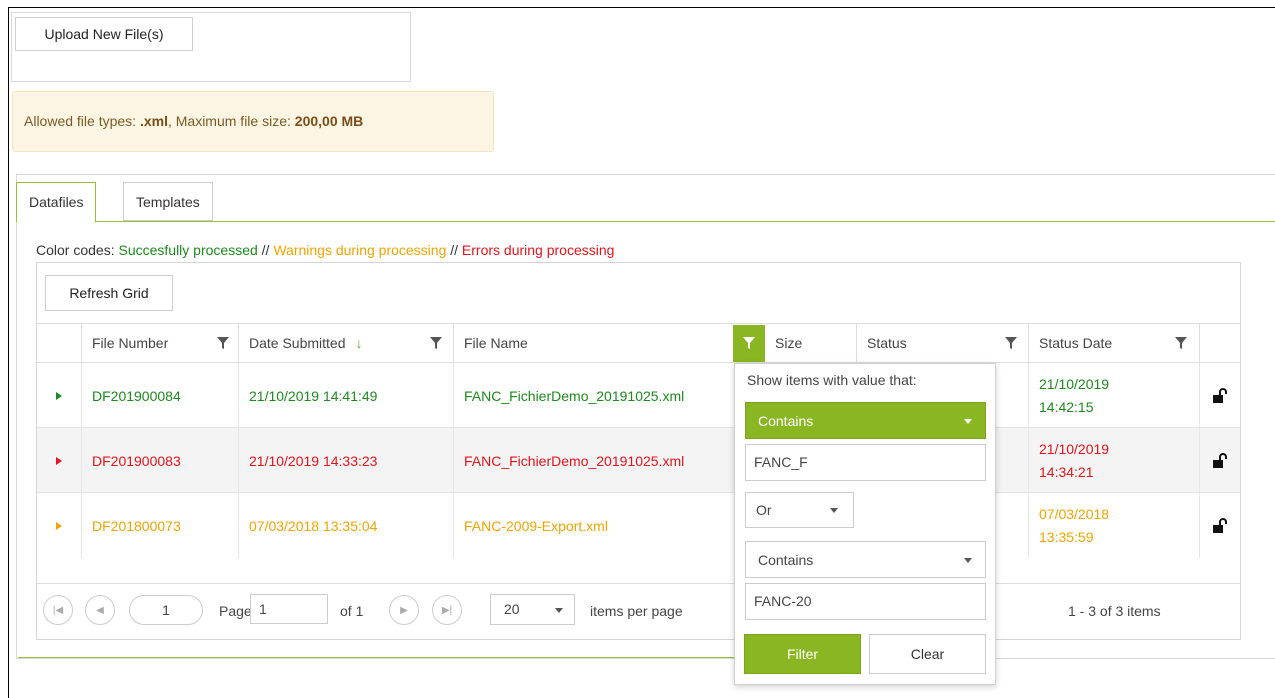 This screenshot has width=1275, height=698. I want to click on column-header-size: Size, so click(810, 343).